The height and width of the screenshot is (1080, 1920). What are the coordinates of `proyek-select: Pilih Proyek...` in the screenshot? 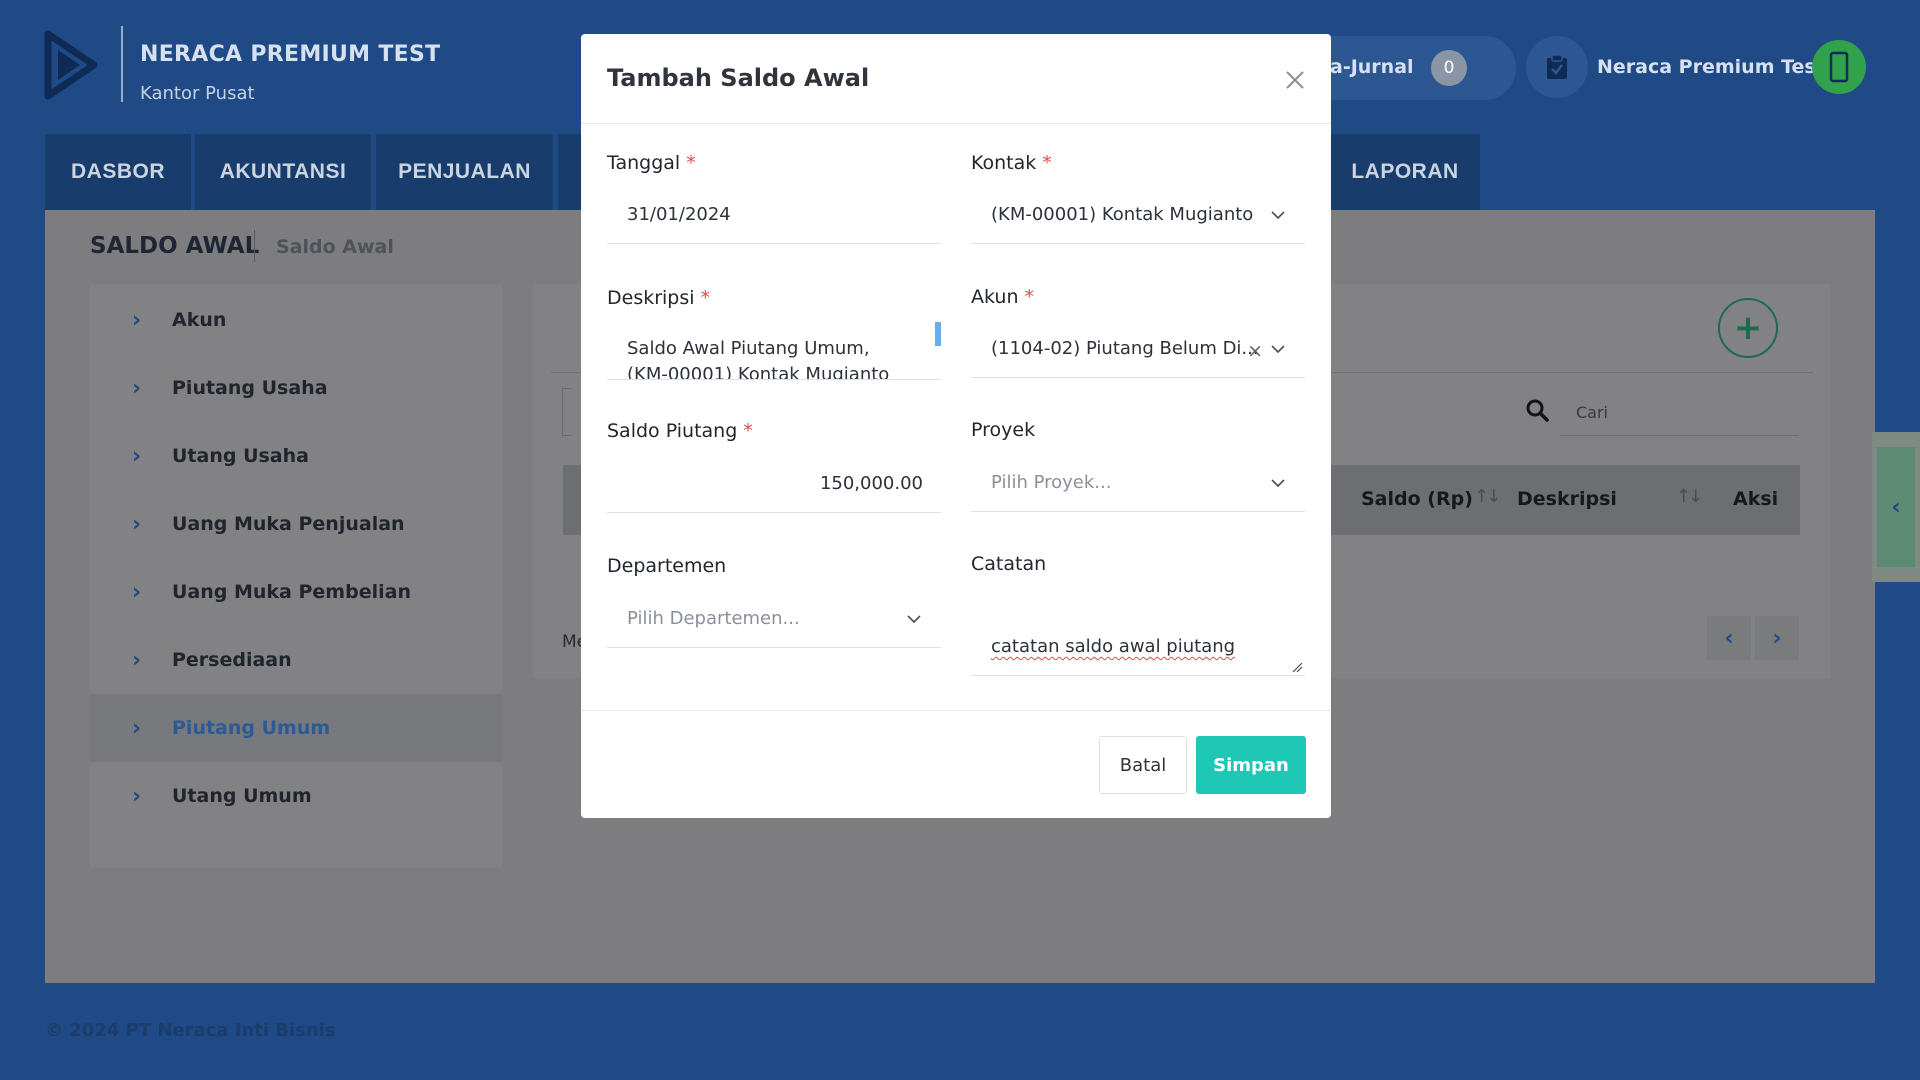 It's located at (1138, 483).